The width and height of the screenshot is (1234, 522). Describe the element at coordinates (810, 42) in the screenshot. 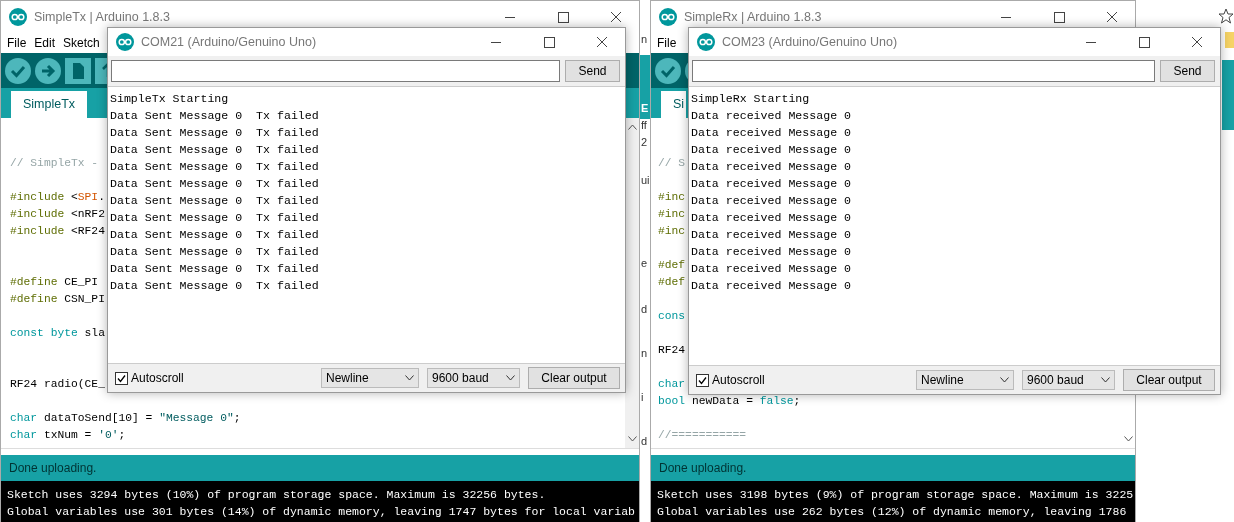

I see `window-title: COM23 (Arduino/Genuino Uno)` at that location.